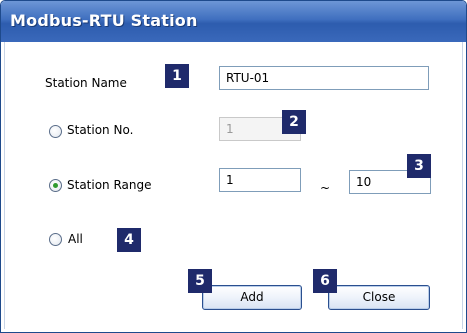 The image size is (467, 333). Describe the element at coordinates (252, 297) in the screenshot. I see `add-button: Add` at that location.